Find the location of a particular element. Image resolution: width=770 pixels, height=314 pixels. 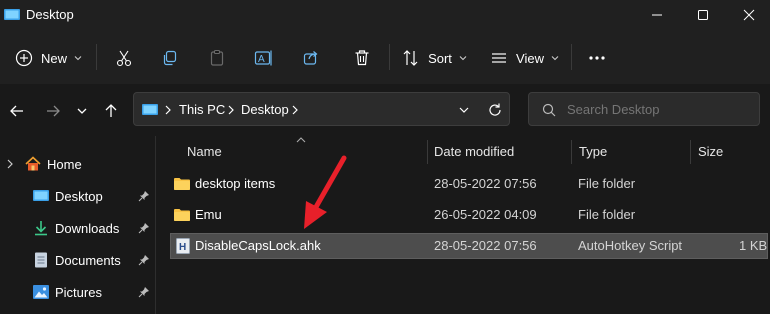

up-button is located at coordinates (111, 111).